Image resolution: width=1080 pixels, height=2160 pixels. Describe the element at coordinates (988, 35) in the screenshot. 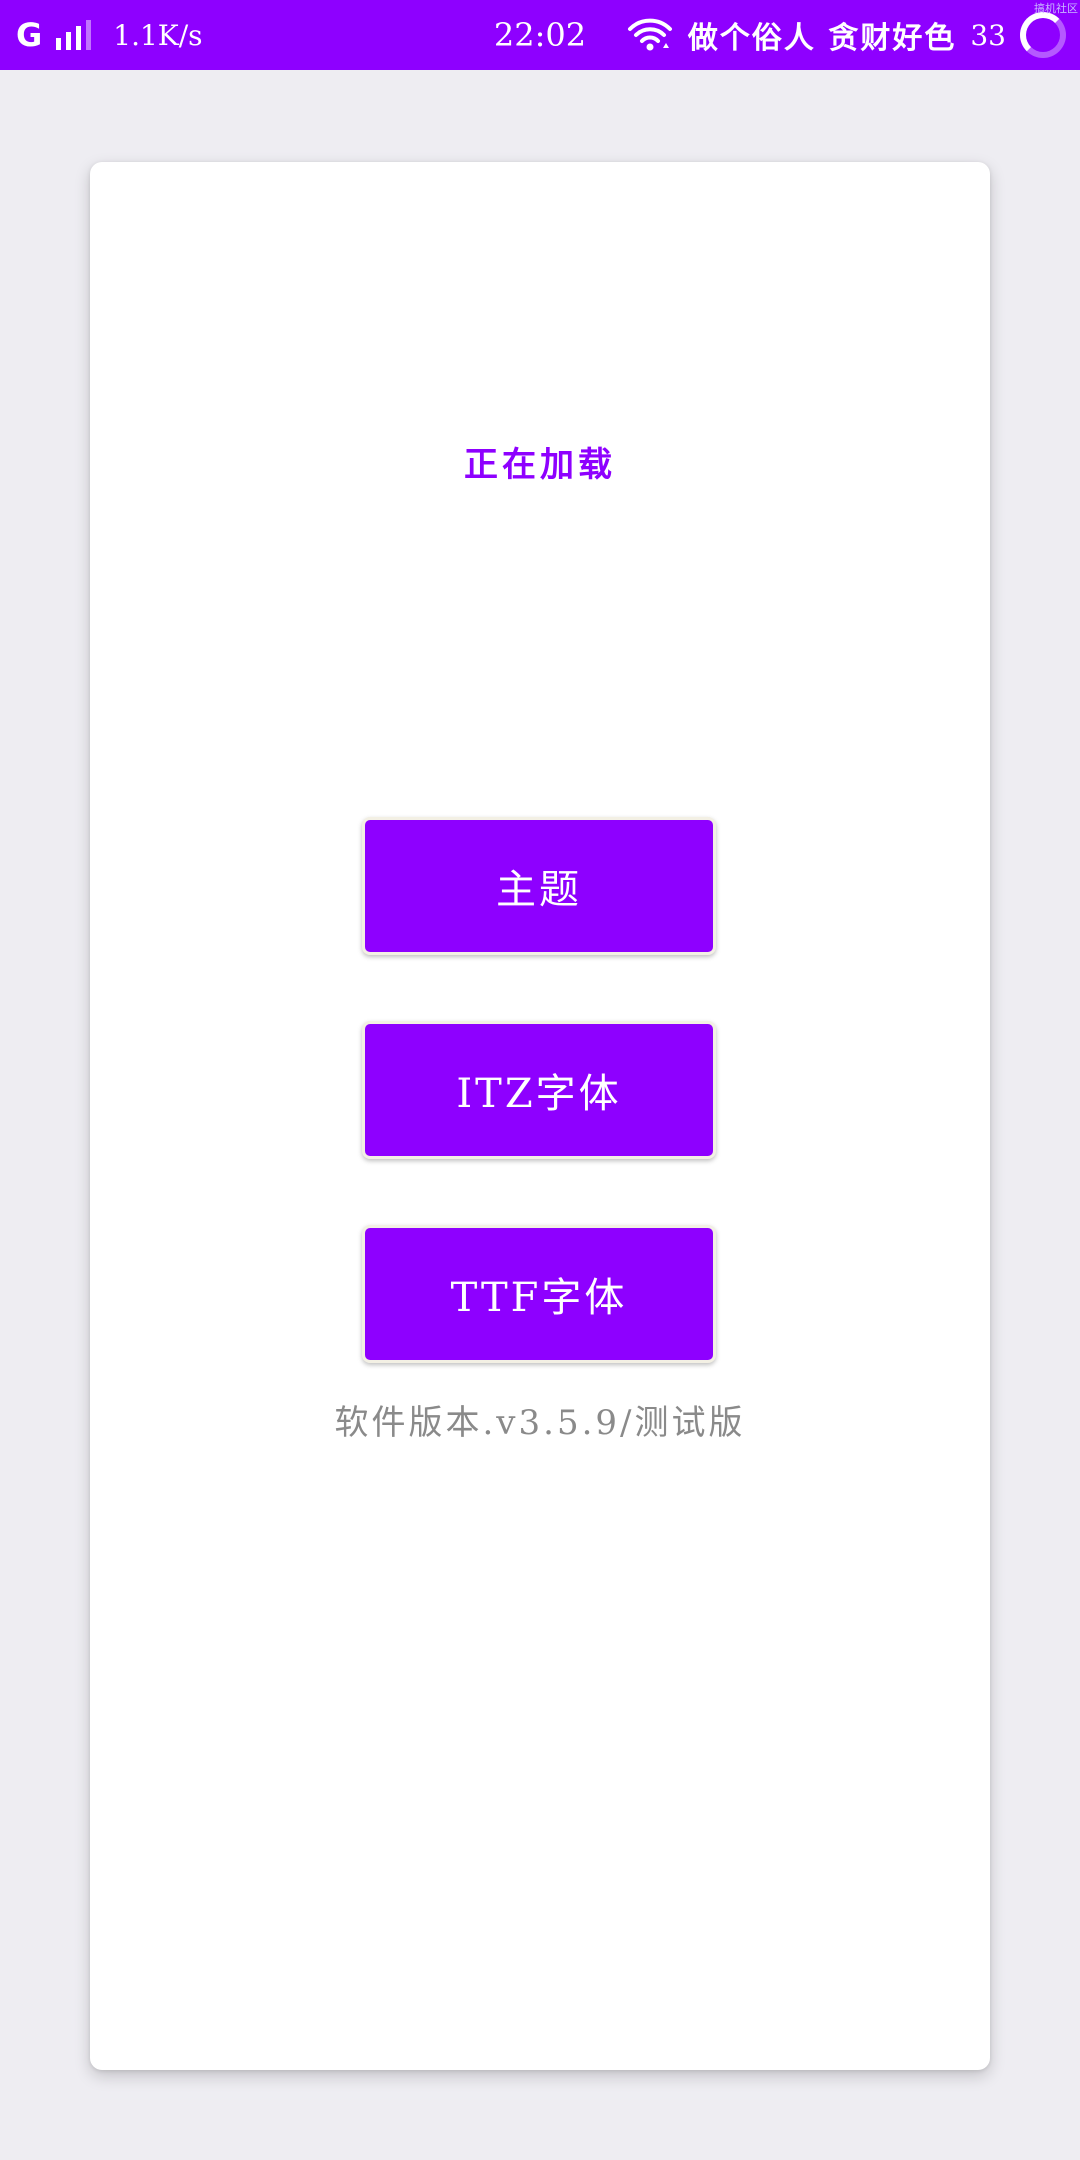

I see `battery-level: 33` at that location.